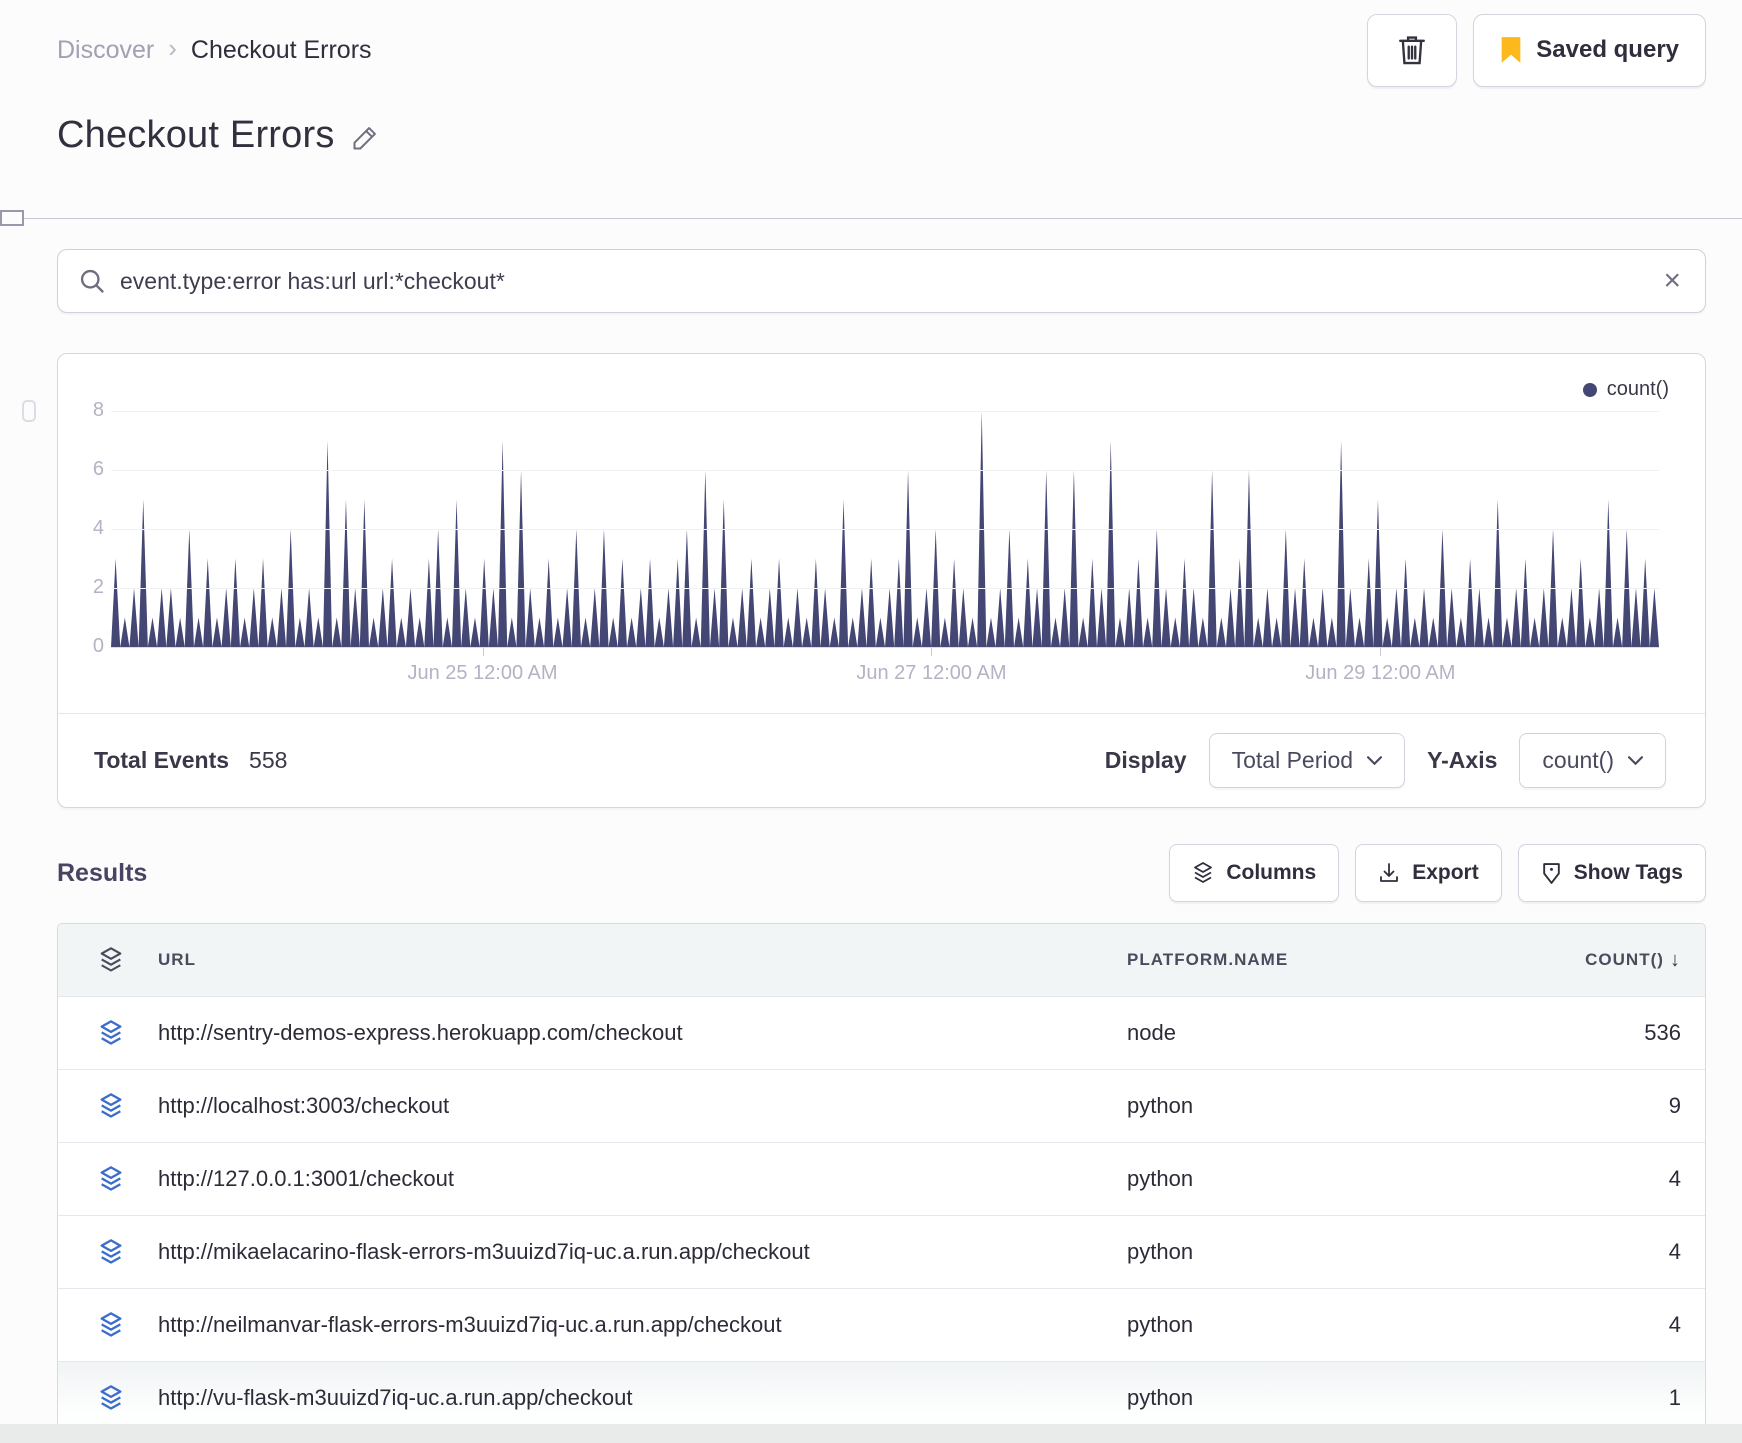 The height and width of the screenshot is (1443, 1742). Describe the element at coordinates (1674, 1105) in the screenshot. I see `row-count: 9` at that location.